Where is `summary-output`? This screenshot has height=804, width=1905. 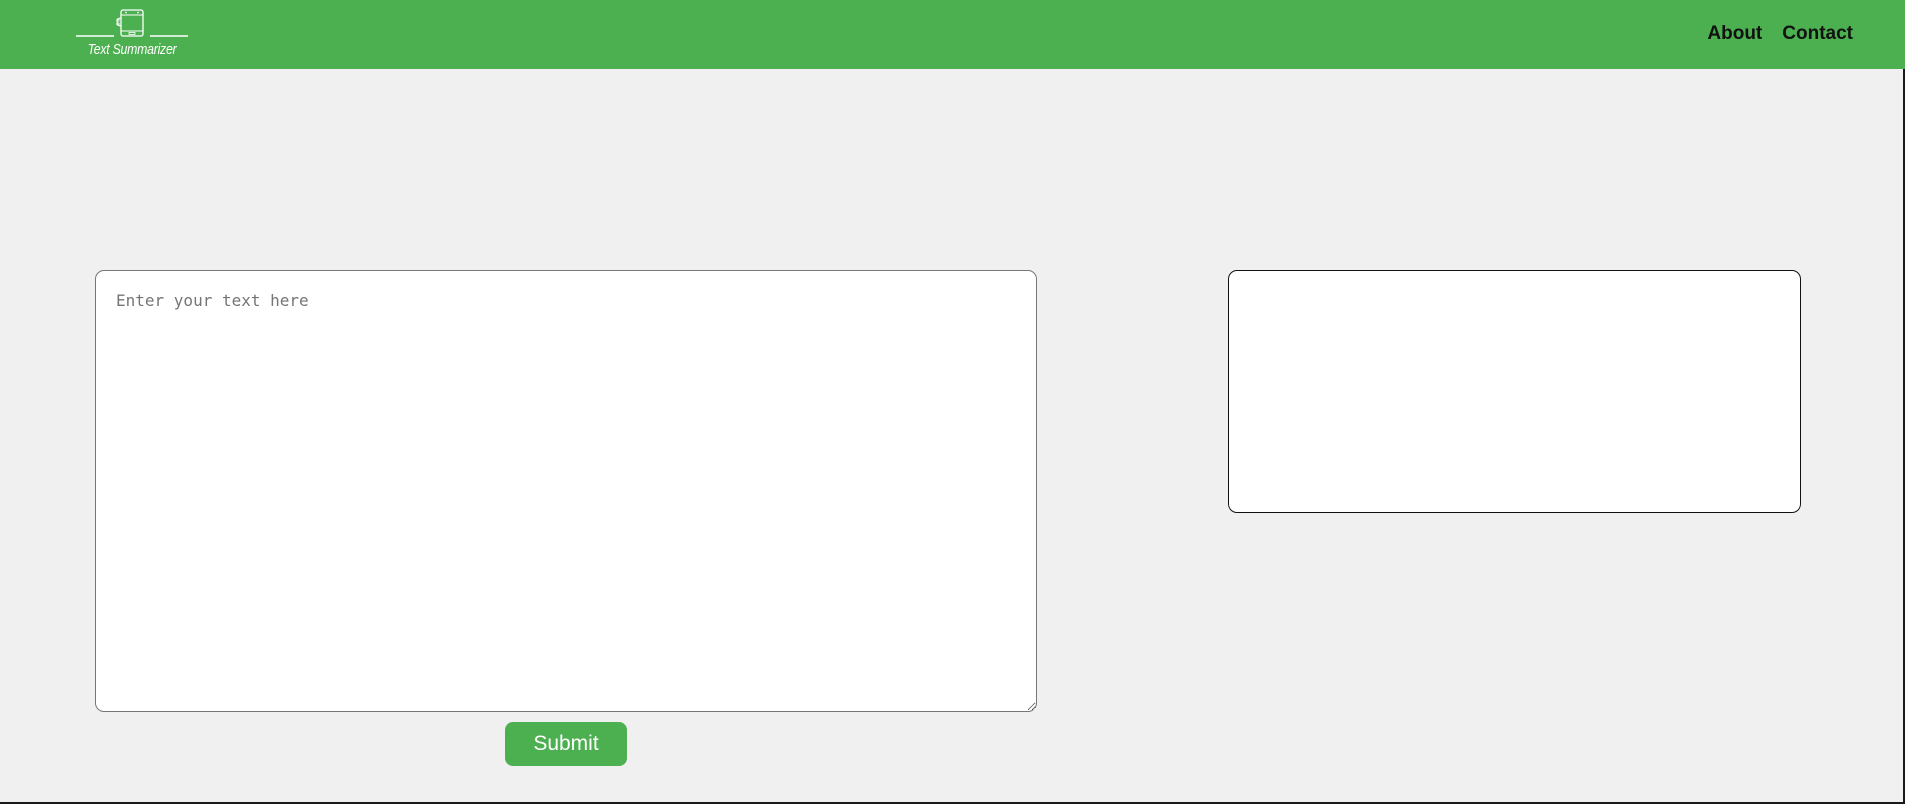 summary-output is located at coordinates (1514, 391).